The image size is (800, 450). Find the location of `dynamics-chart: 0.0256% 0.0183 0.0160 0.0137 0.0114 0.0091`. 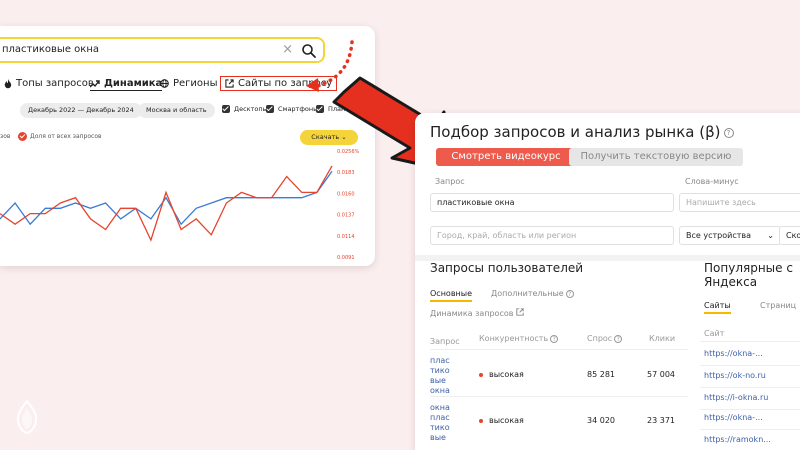

dynamics-chart: 0.0256% 0.0183 0.0160 0.0137 0.0114 0.0091 is located at coordinates (179, 205).